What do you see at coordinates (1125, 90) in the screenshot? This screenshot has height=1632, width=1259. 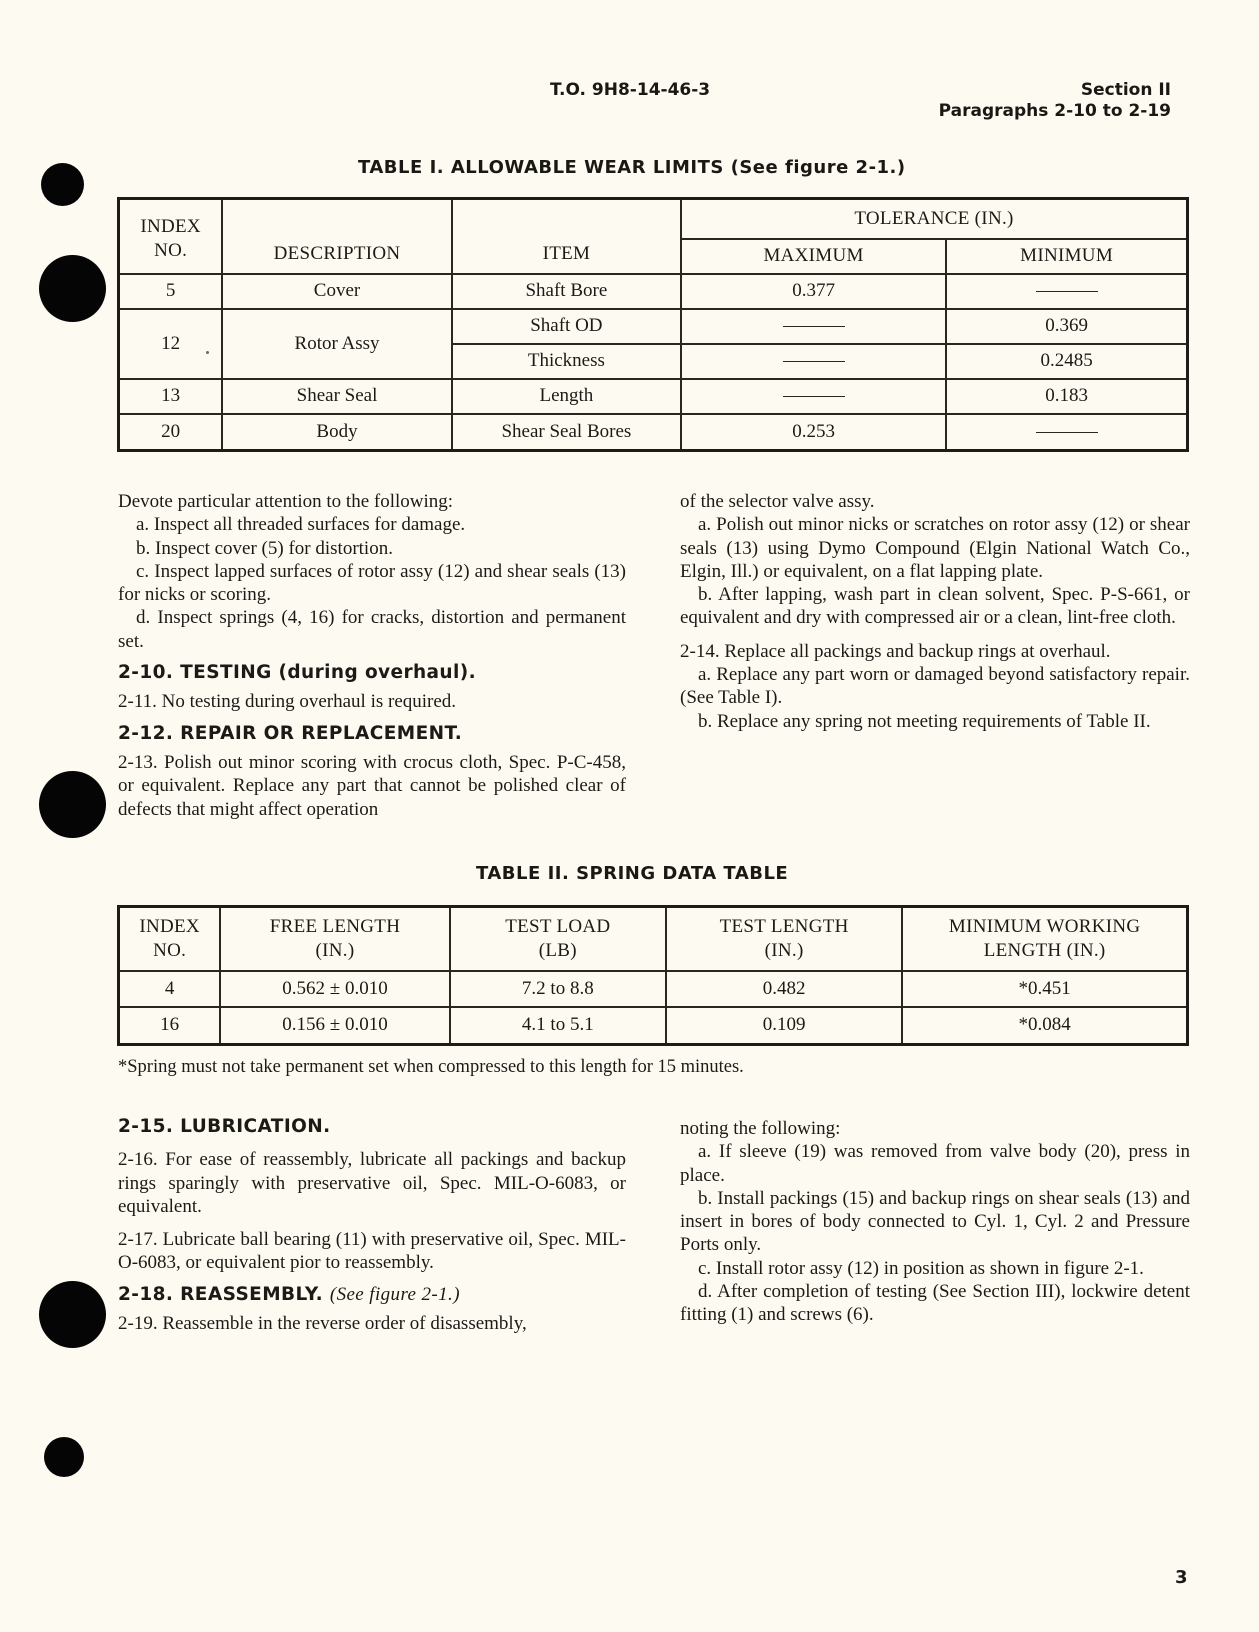 I see `section-label: Section II` at bounding box center [1125, 90].